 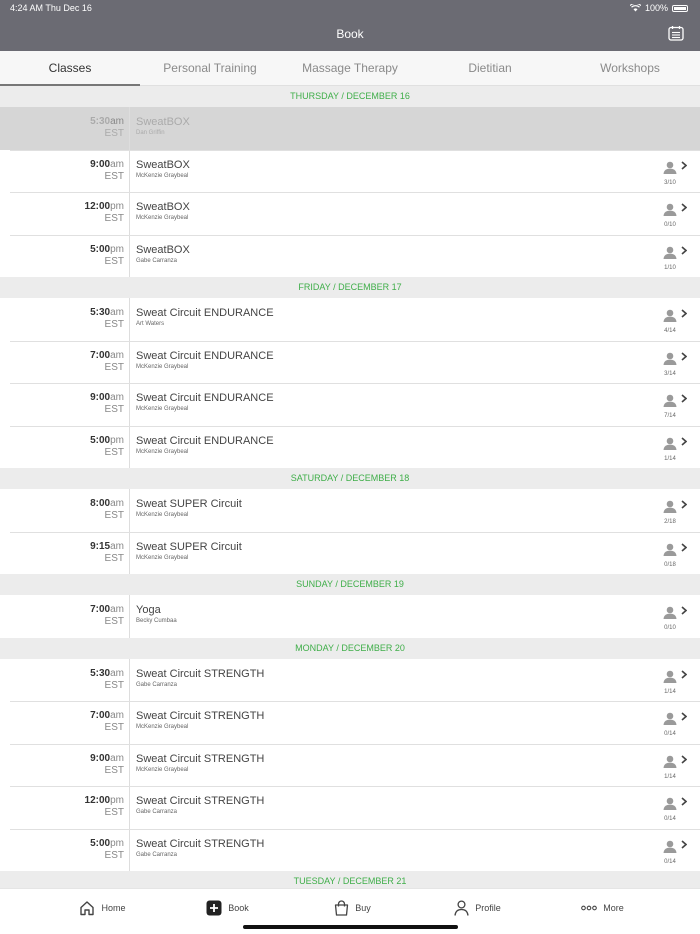 I want to click on home-indicator, so click(x=350, y=927).